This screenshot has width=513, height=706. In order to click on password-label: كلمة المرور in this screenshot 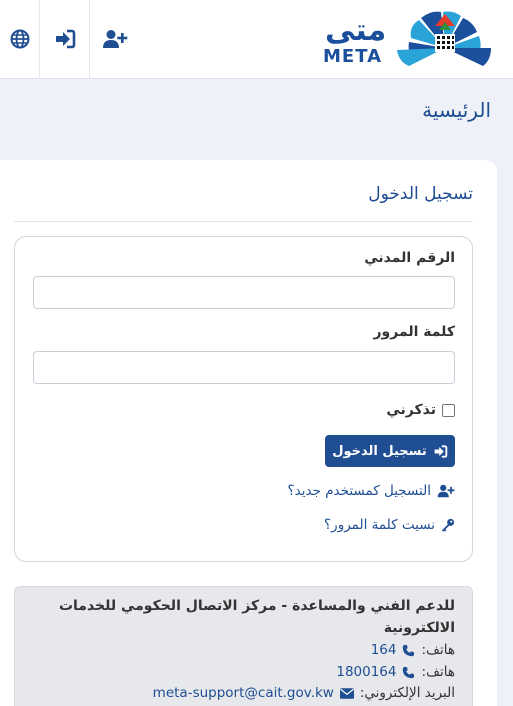, I will do `click(414, 332)`.